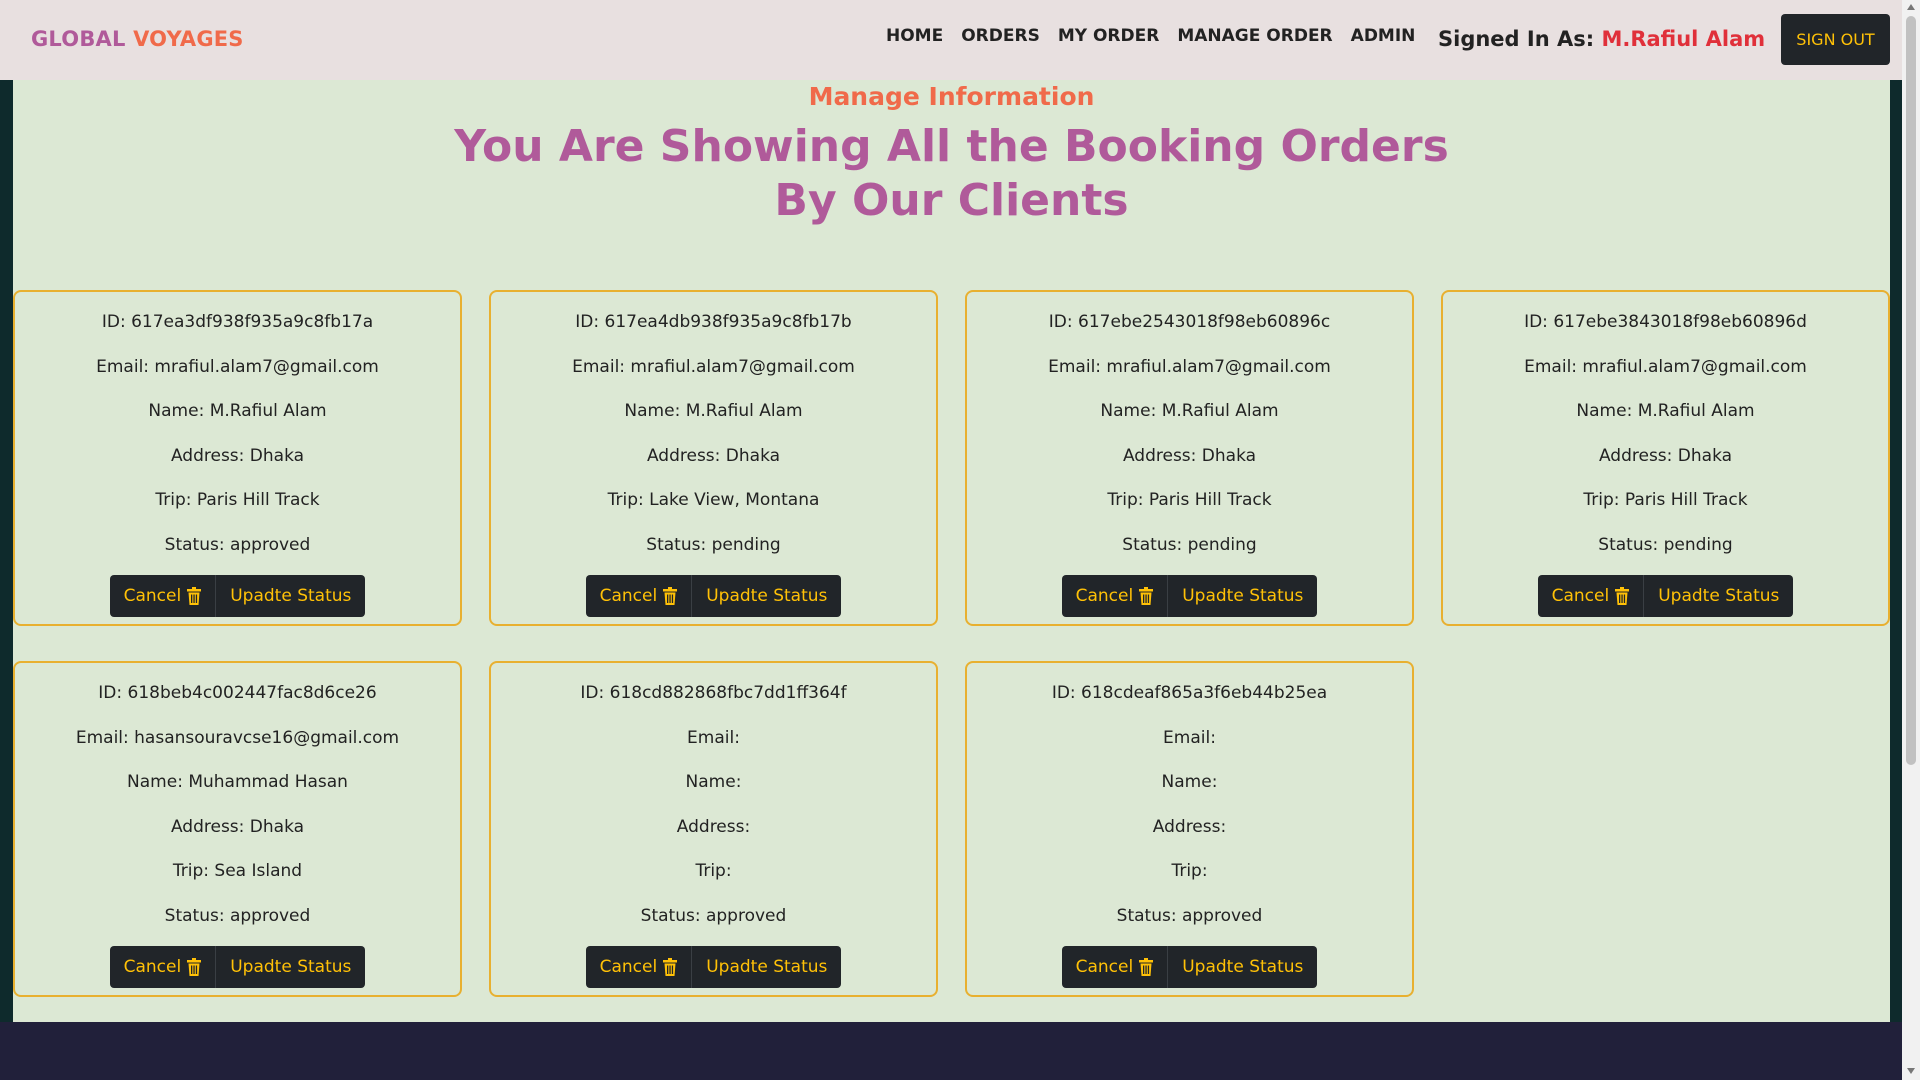 Image resolution: width=1920 pixels, height=1080 pixels. I want to click on nav-admin: ADMIN, so click(1383, 36).